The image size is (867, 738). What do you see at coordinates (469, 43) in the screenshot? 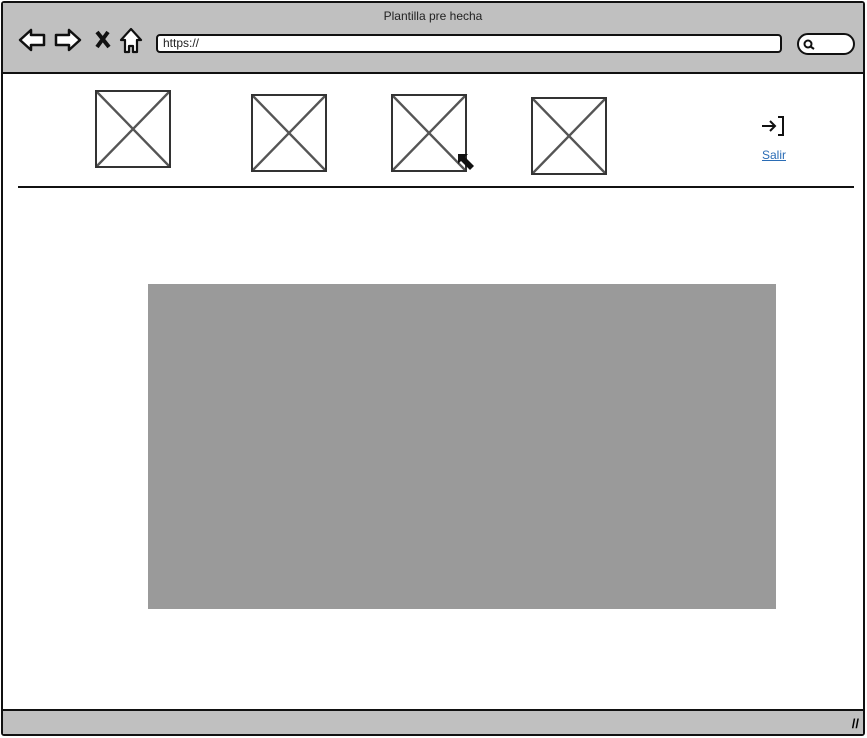
I see `url-input: https://` at bounding box center [469, 43].